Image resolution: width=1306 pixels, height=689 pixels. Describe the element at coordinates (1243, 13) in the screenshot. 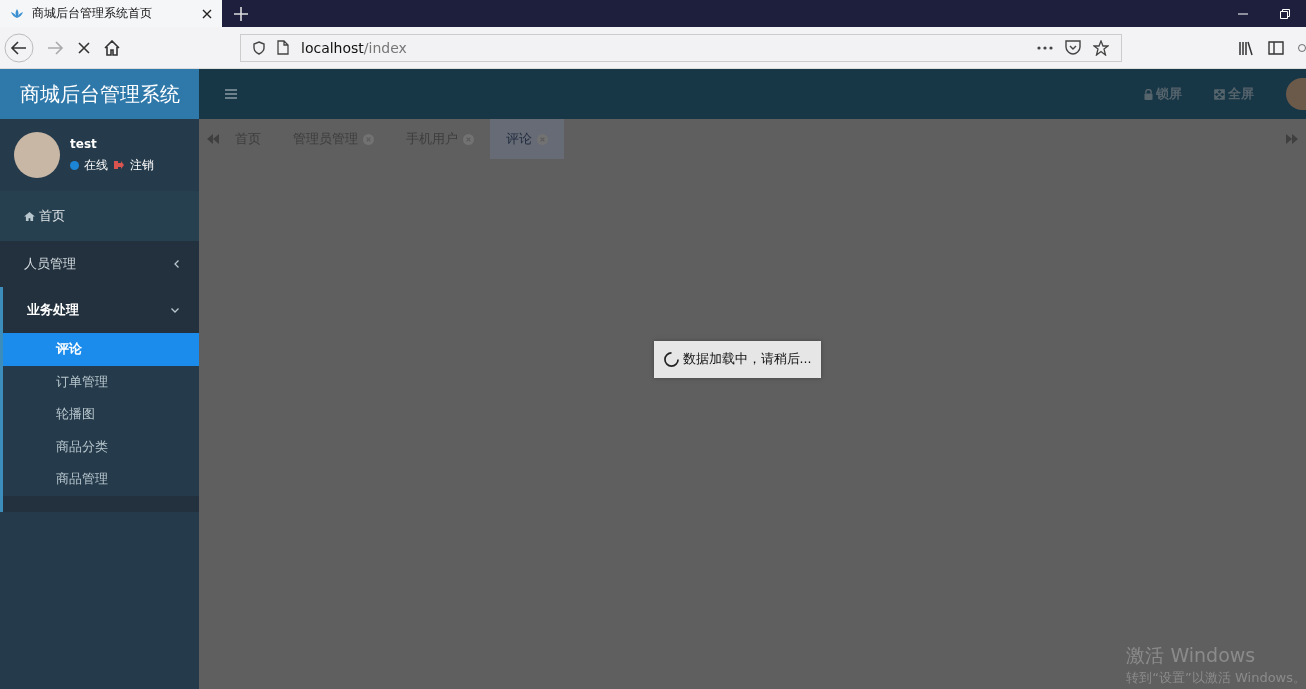

I see `minimize-icon` at that location.